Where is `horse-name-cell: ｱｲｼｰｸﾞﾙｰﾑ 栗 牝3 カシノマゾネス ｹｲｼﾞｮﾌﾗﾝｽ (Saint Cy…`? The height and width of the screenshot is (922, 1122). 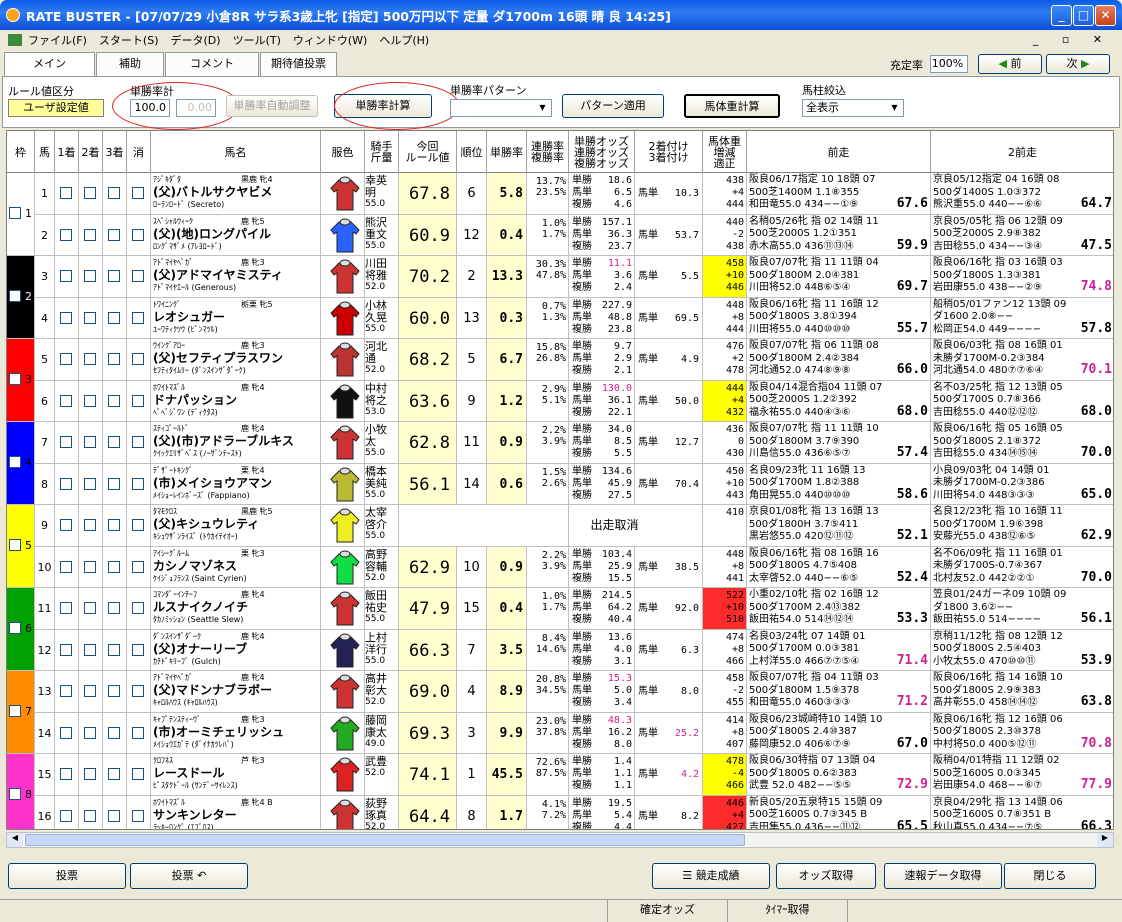
horse-name-cell: ｱｲｼｰｸﾞﾙｰﾑ 栗 牝3 カシノマゾネス ｹｲｼﾞｮﾌﾗﾝｽ (Saint Cy… is located at coordinates (236, 566).